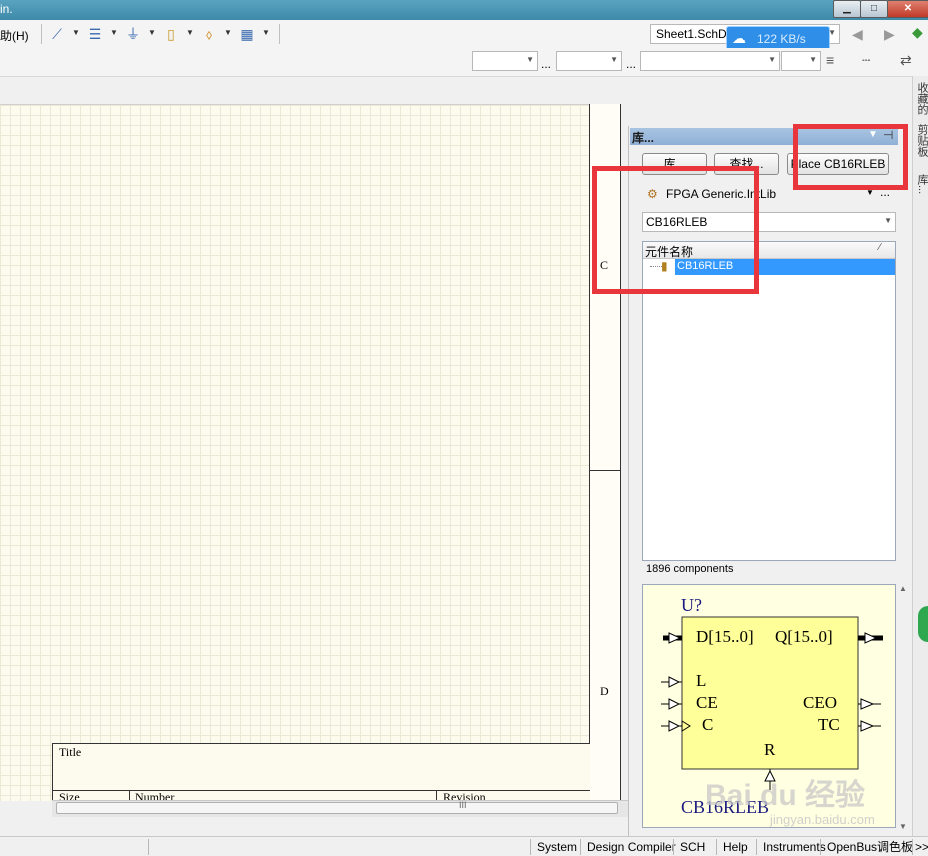 The height and width of the screenshot is (856, 928). I want to click on power-port-icon: ⏚, so click(133, 34).